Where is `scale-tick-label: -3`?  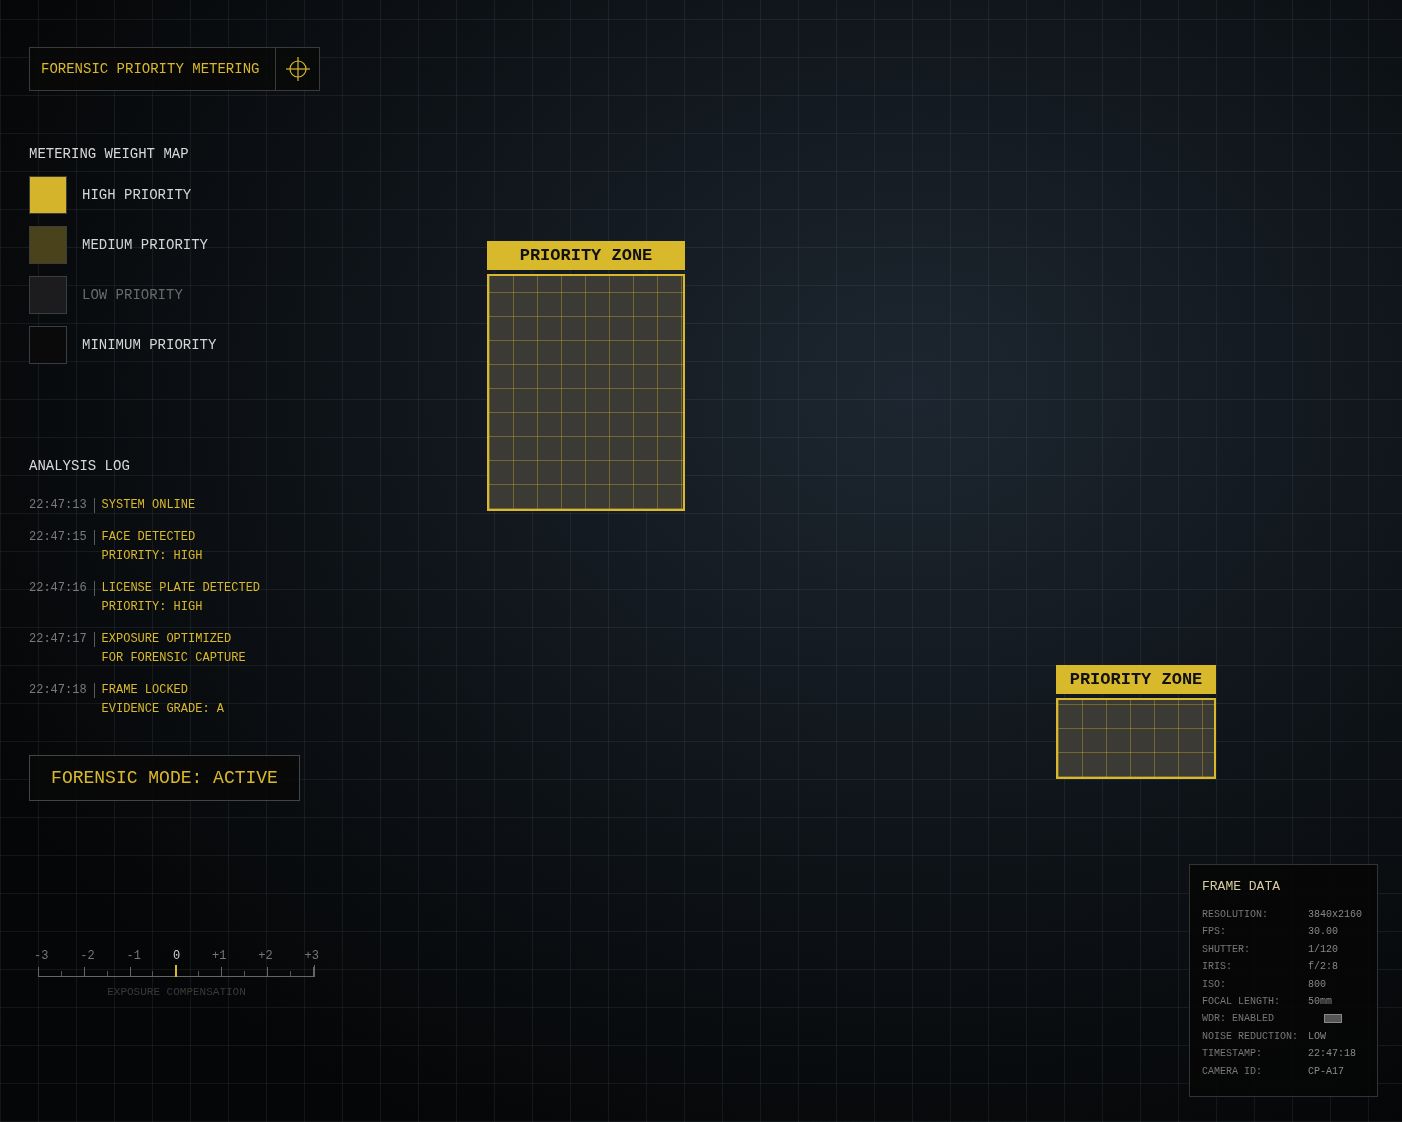
scale-tick-label: -3 is located at coordinates (41, 956).